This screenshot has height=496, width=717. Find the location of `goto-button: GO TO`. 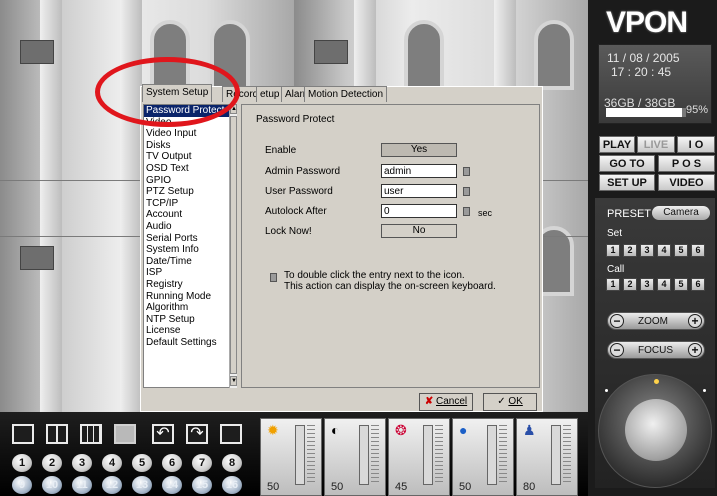

goto-button: GO TO is located at coordinates (627, 163).